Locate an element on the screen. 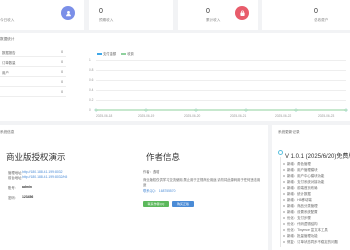 The image size is (350, 250). changelog-item: 优化：代码逻辑结构 is located at coordinates (300, 223).